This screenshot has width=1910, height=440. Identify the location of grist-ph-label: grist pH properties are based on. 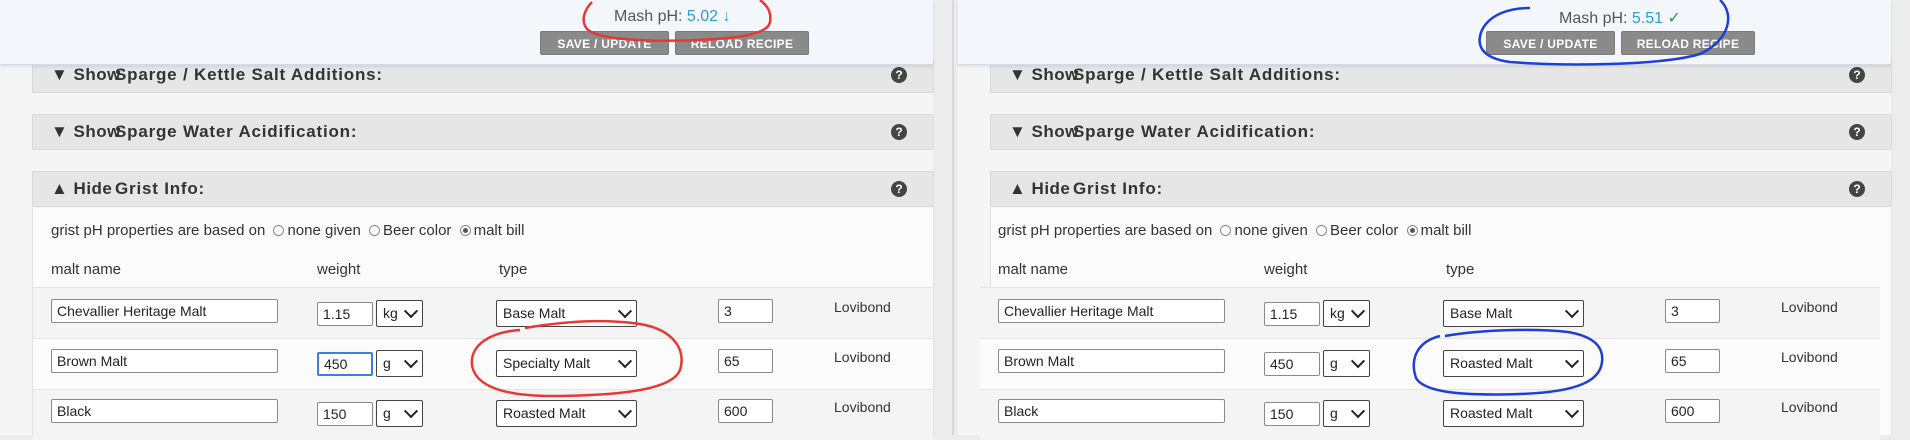
(1105, 230).